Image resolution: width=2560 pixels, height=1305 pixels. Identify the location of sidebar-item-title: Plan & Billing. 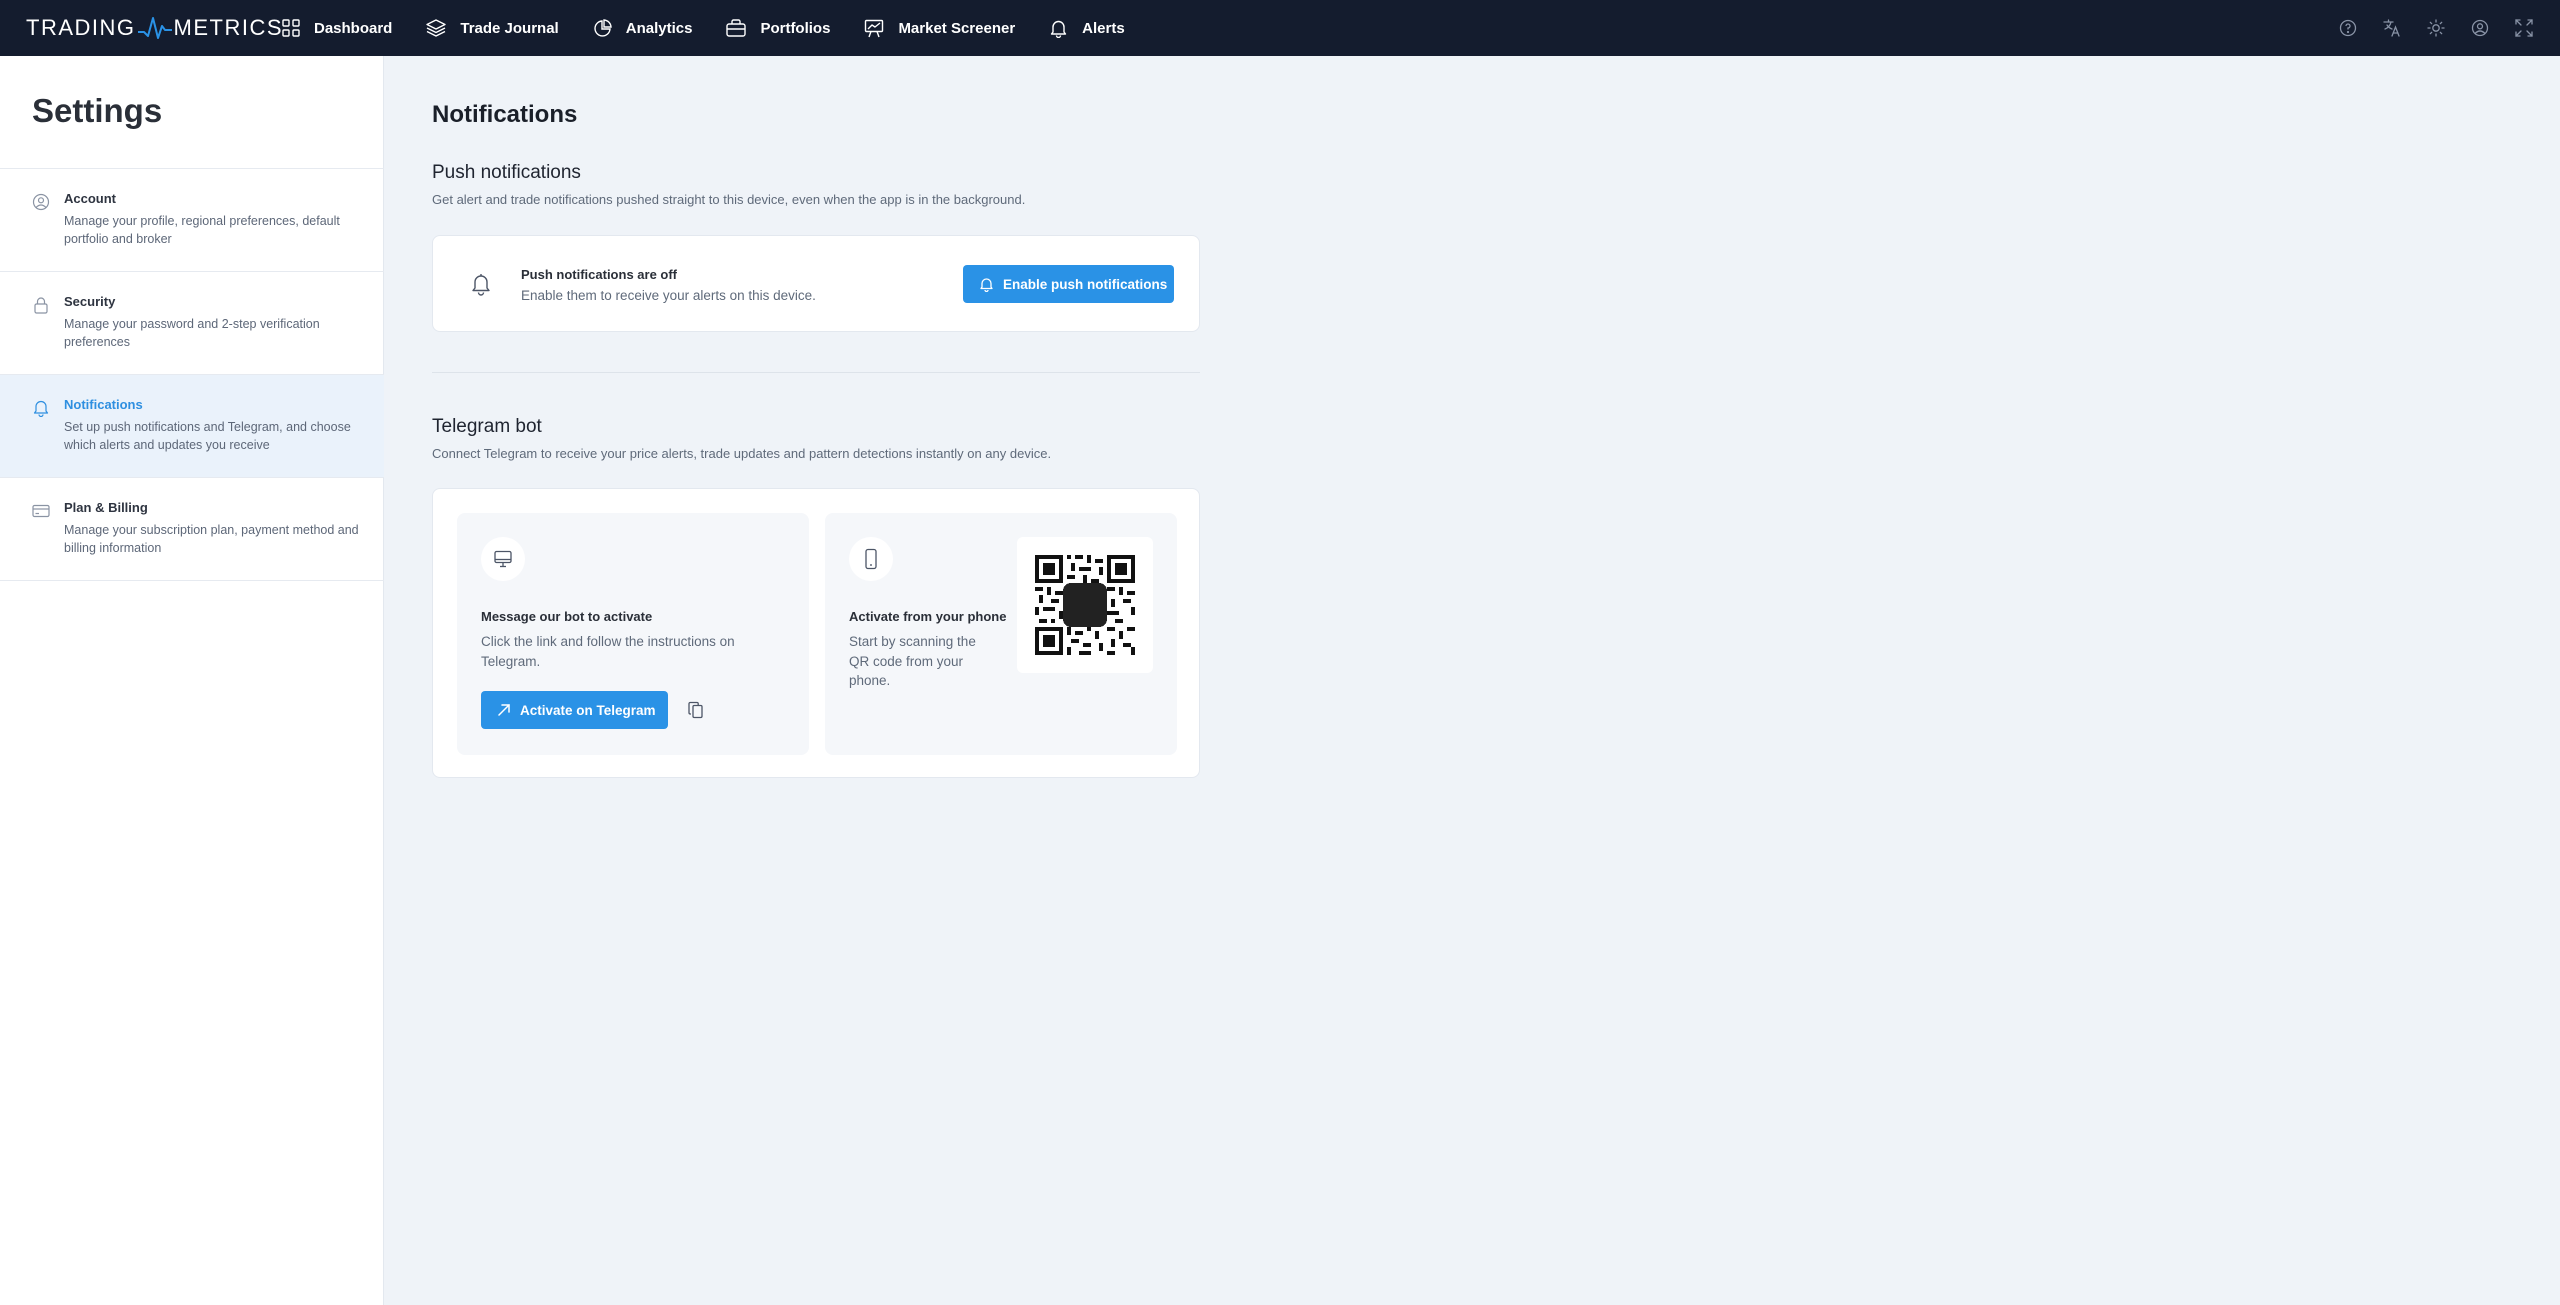
(106, 507).